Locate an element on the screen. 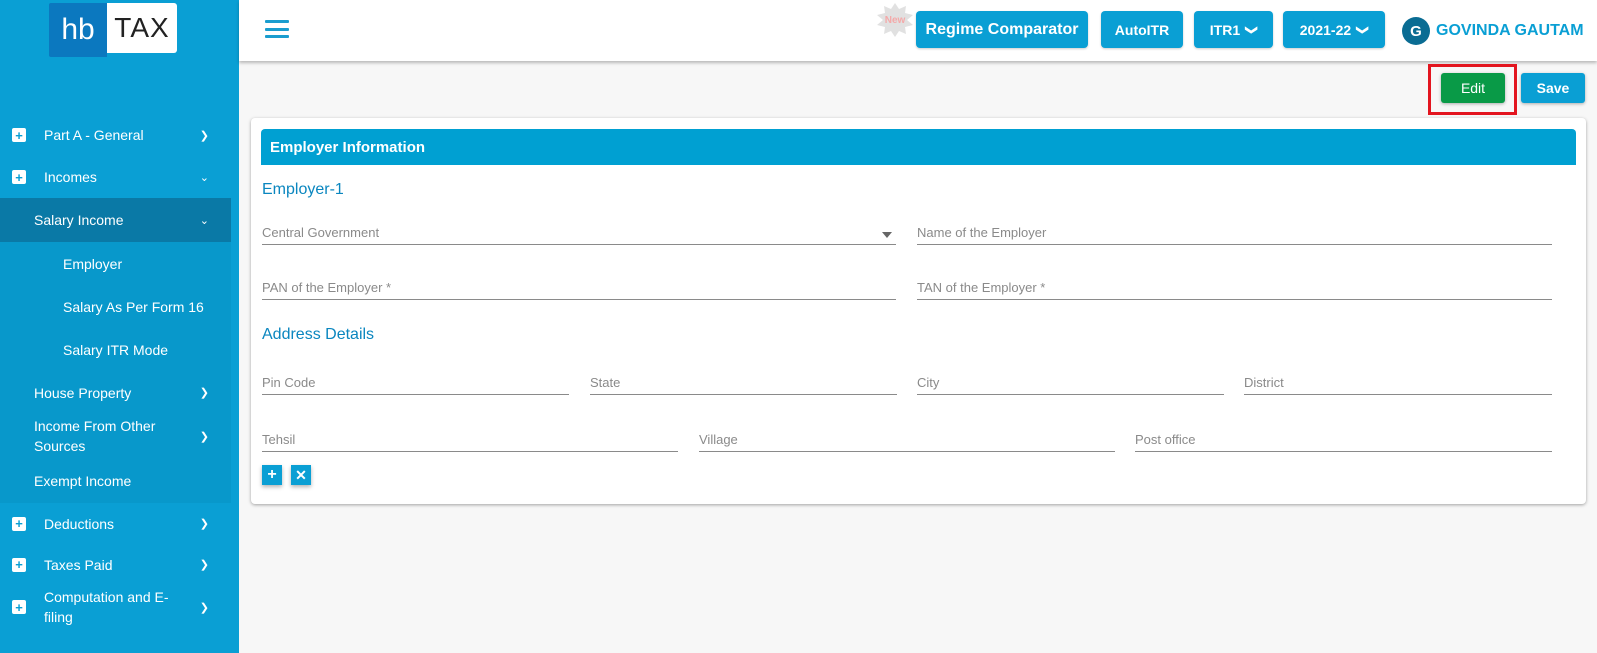 Image resolution: width=1597 pixels, height=653 pixels. remove-employer-button: ✕ is located at coordinates (301, 475).